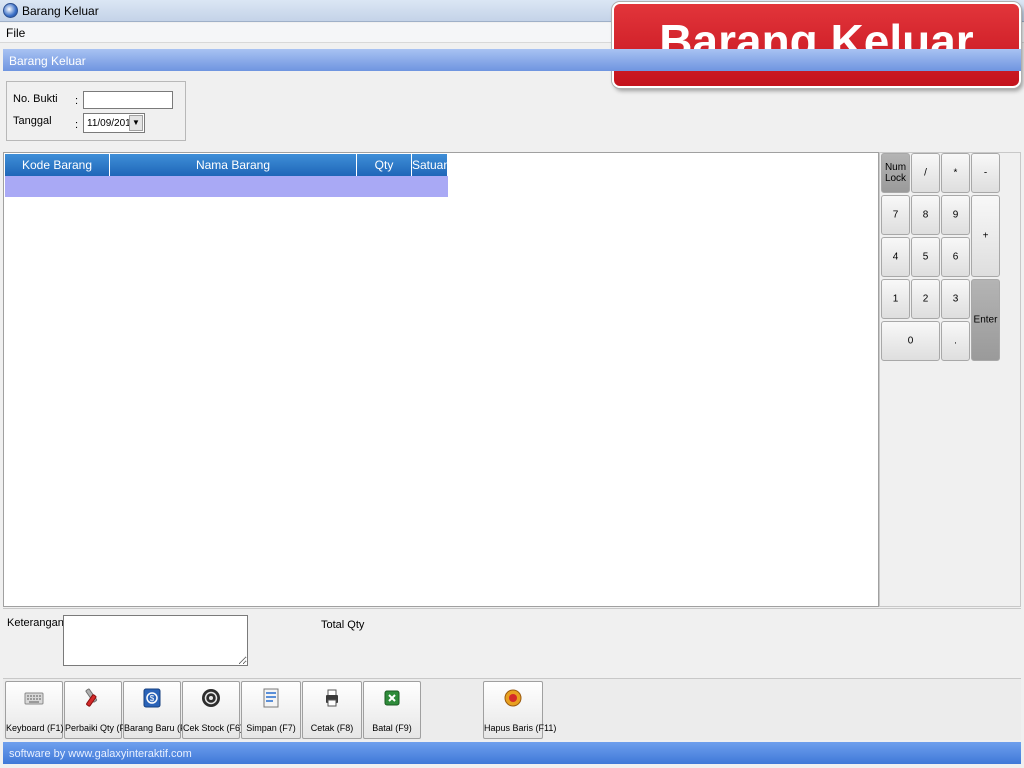 This screenshot has width=1024, height=768. Describe the element at coordinates (512, 753) in the screenshot. I see `status-bar: software by www.galaxyinteraktif.com` at that location.